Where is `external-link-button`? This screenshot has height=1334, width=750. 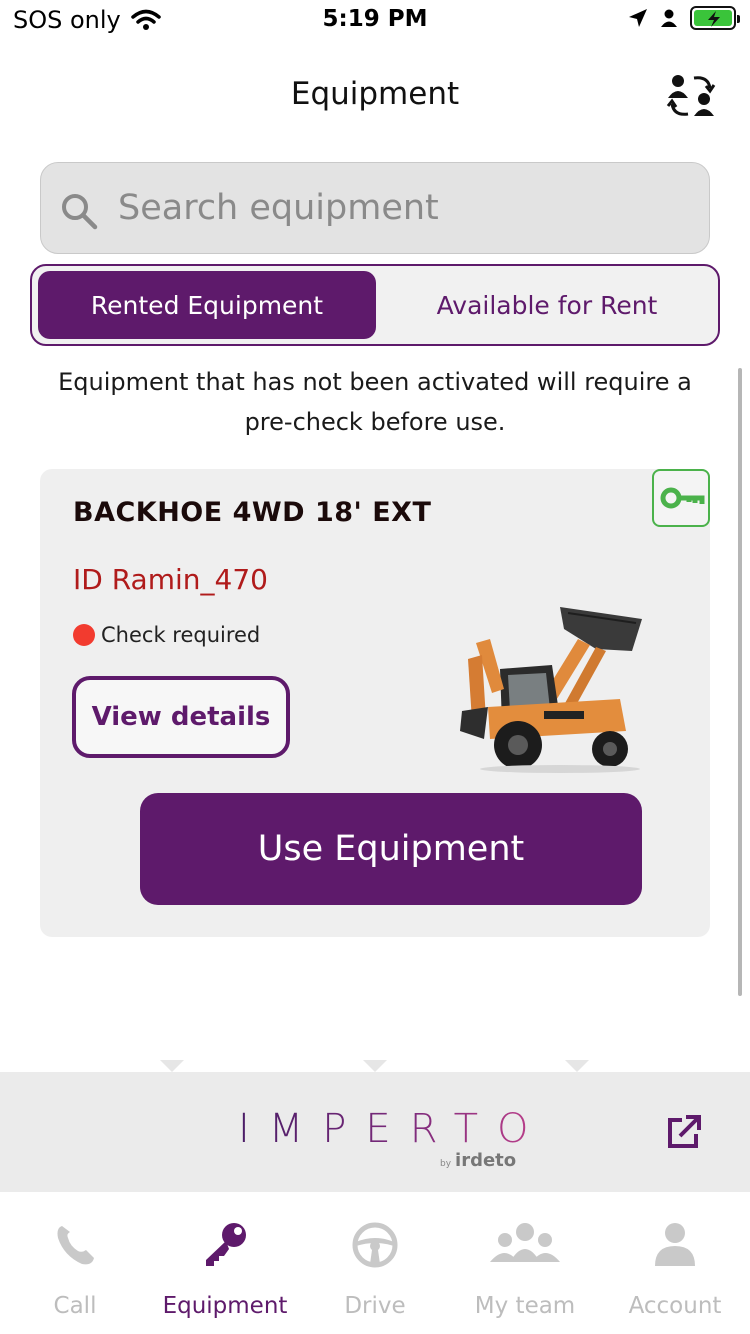 external-link-button is located at coordinates (684, 1132).